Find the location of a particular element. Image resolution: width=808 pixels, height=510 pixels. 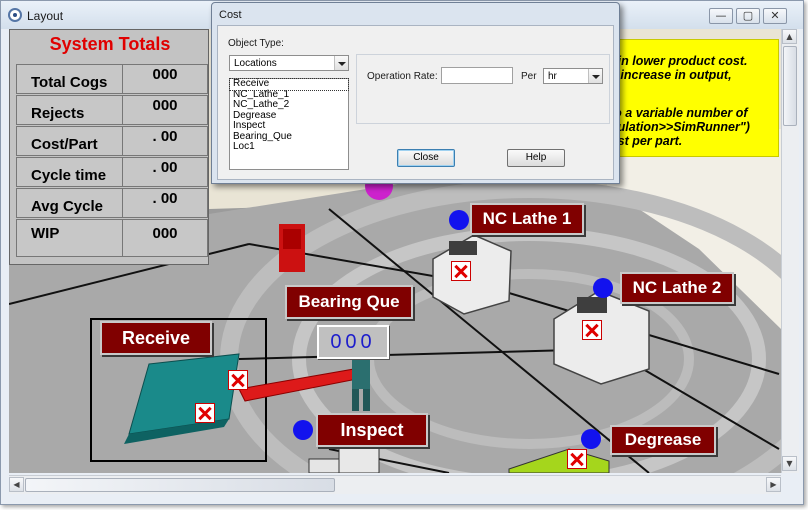

totals-row-total-cogs: Total Cogs 000 is located at coordinates (112, 79).